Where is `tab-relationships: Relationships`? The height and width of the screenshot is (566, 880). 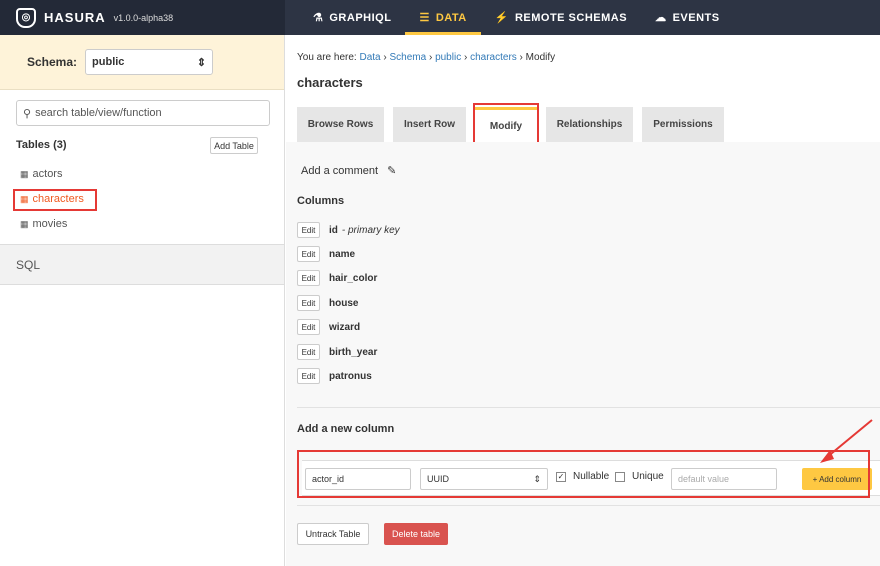 tab-relationships: Relationships is located at coordinates (589, 124).